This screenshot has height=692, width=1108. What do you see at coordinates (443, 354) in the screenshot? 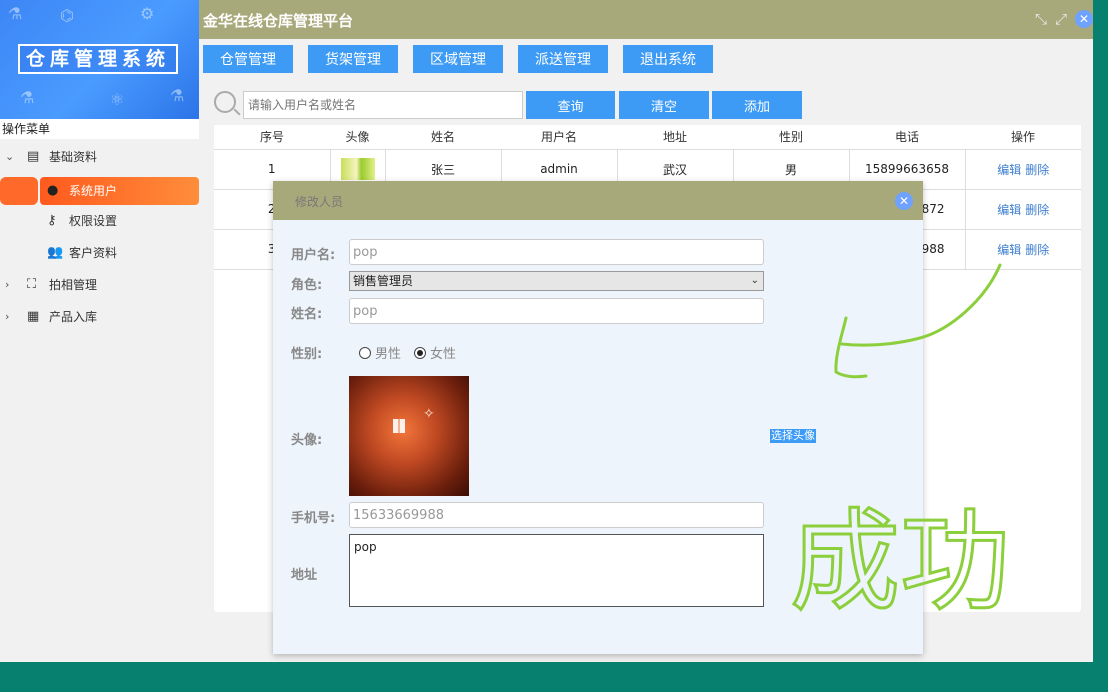
I see `radio-label: 女性` at bounding box center [443, 354].